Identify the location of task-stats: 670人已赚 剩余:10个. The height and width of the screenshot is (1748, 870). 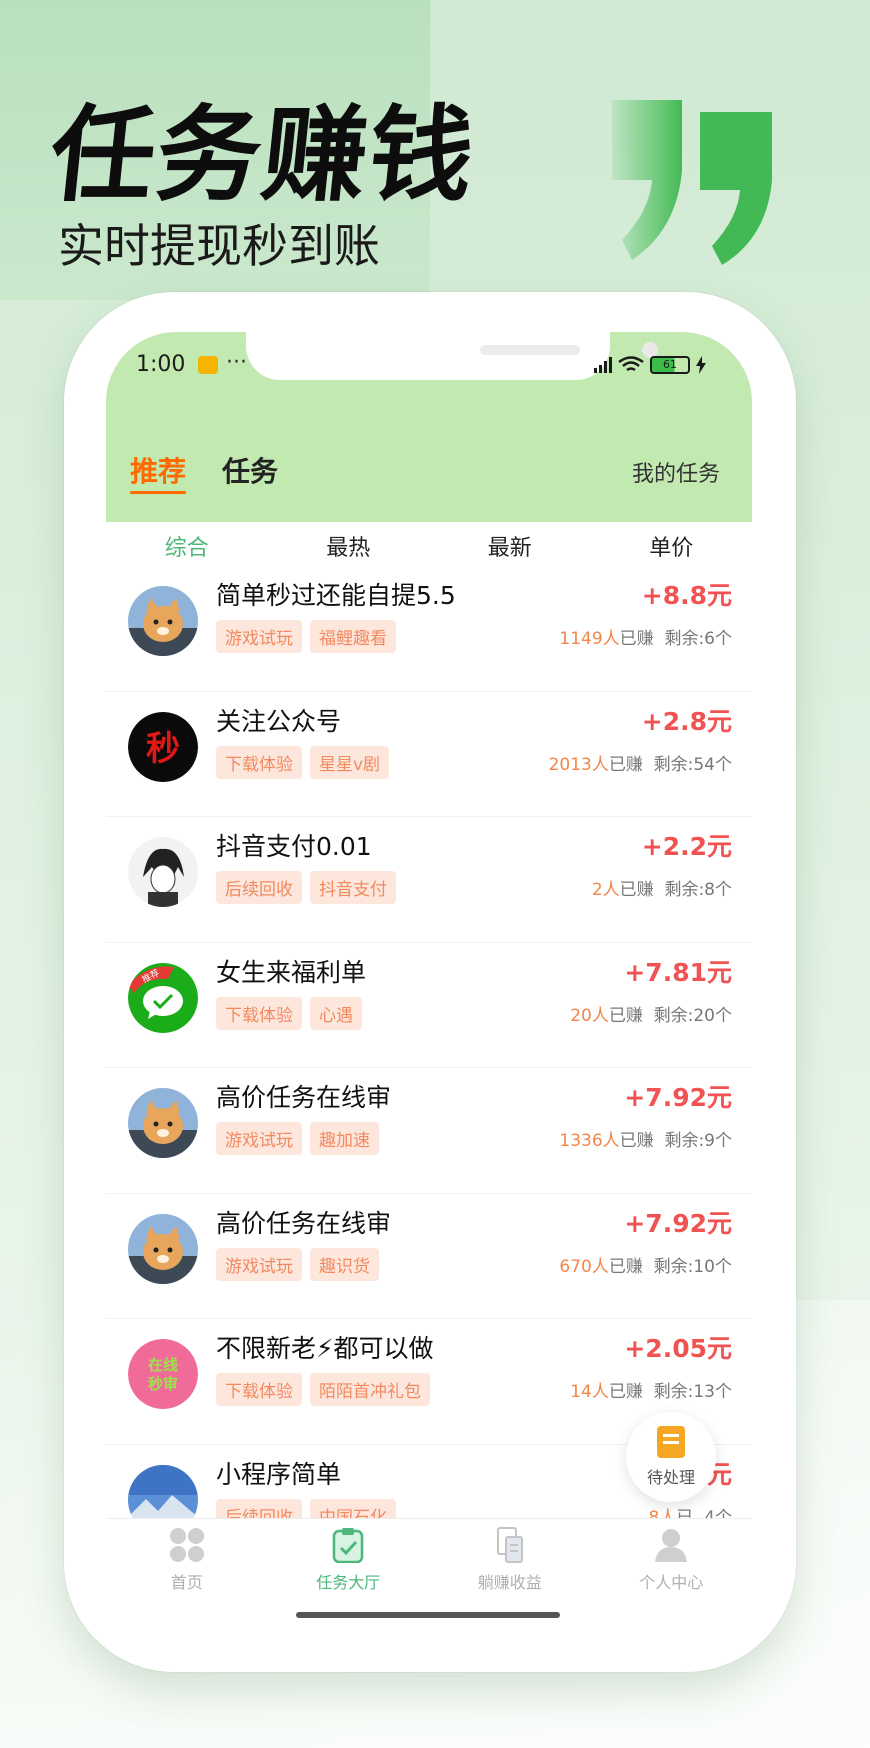
(645, 1264).